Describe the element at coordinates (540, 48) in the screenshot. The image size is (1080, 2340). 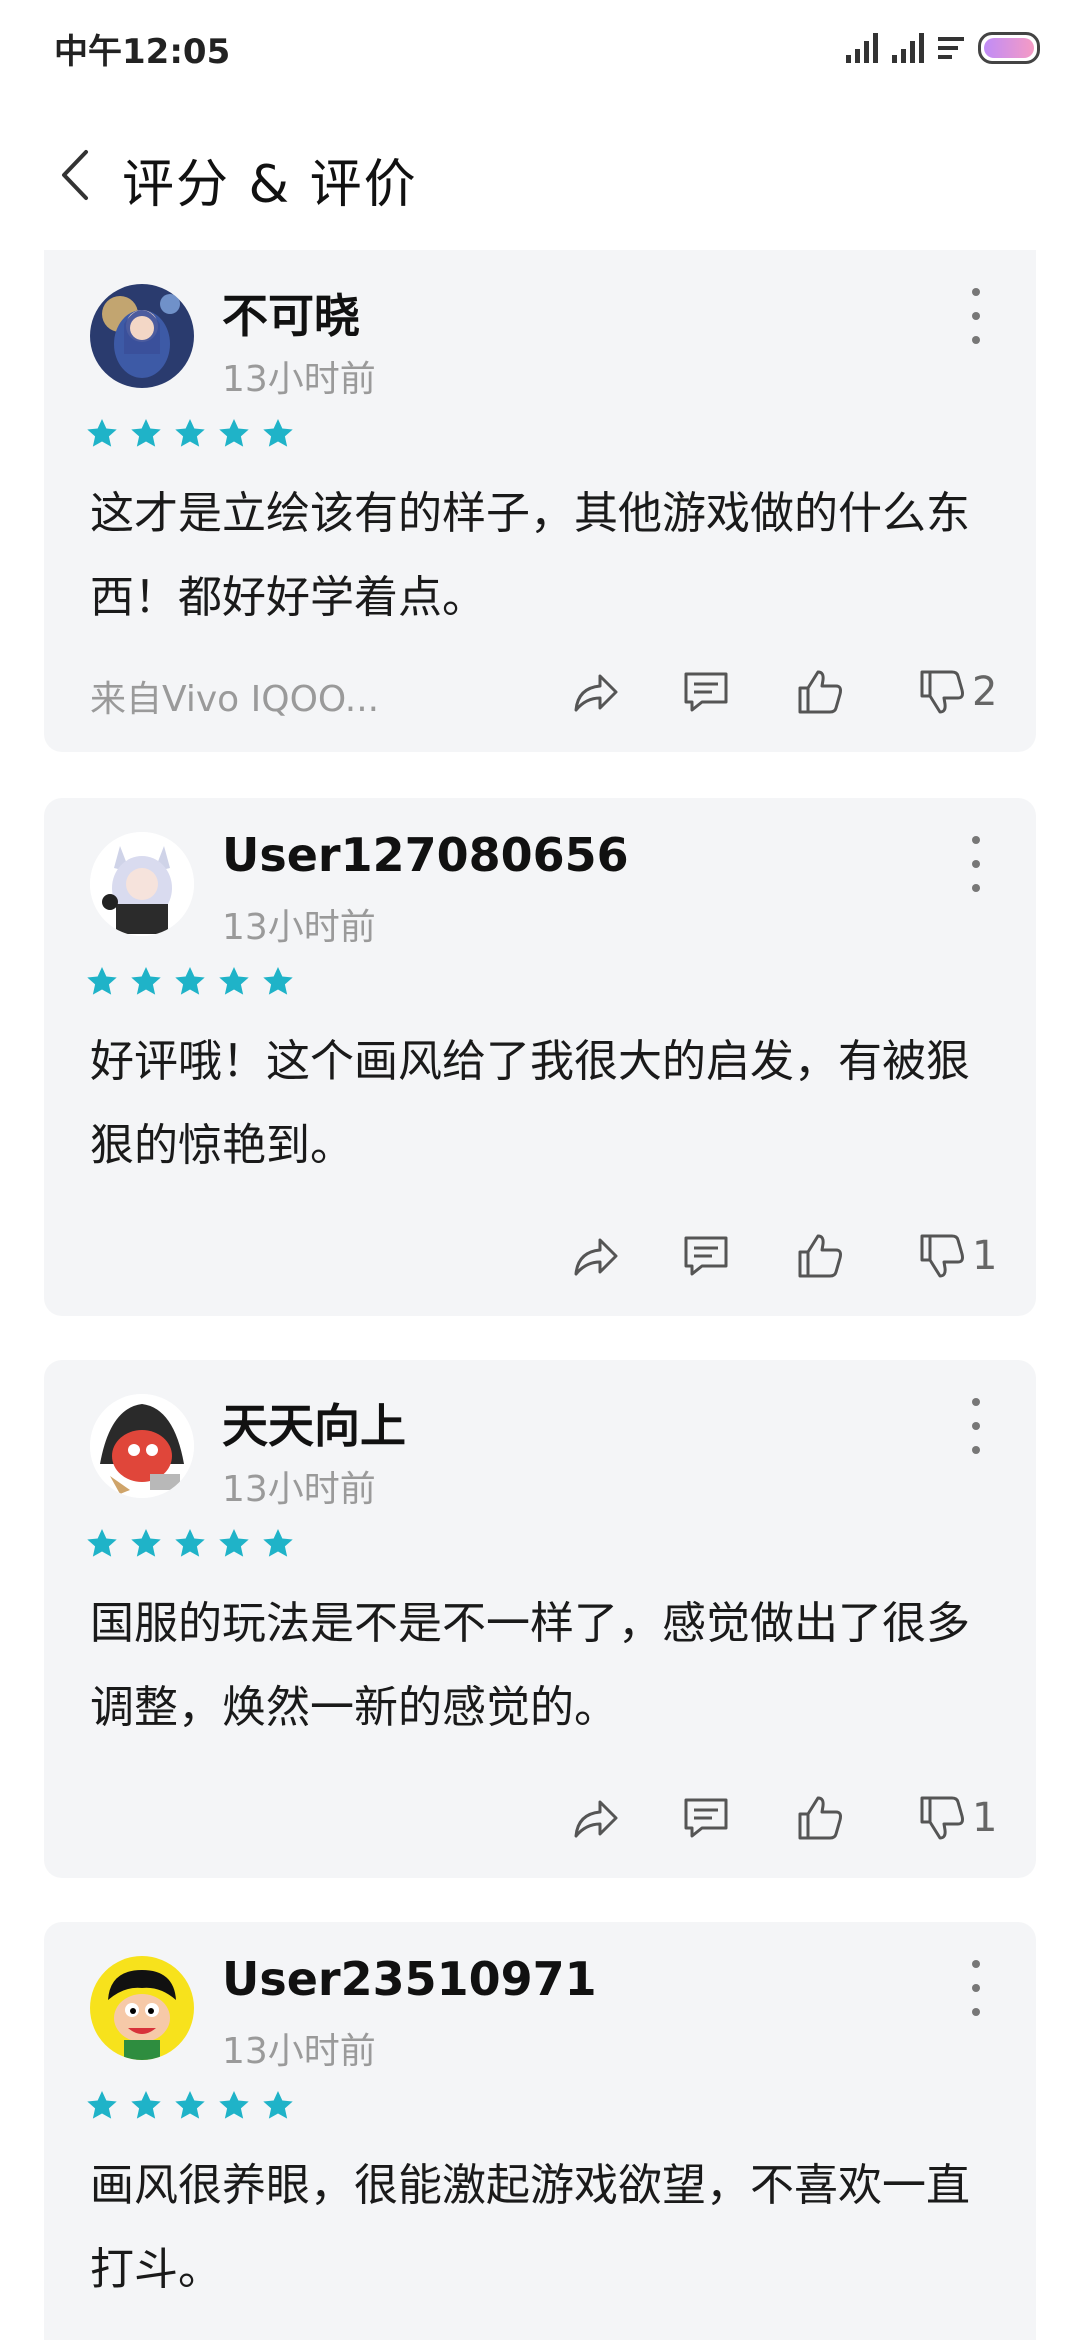
I see `status-bar: 中午12:05` at that location.